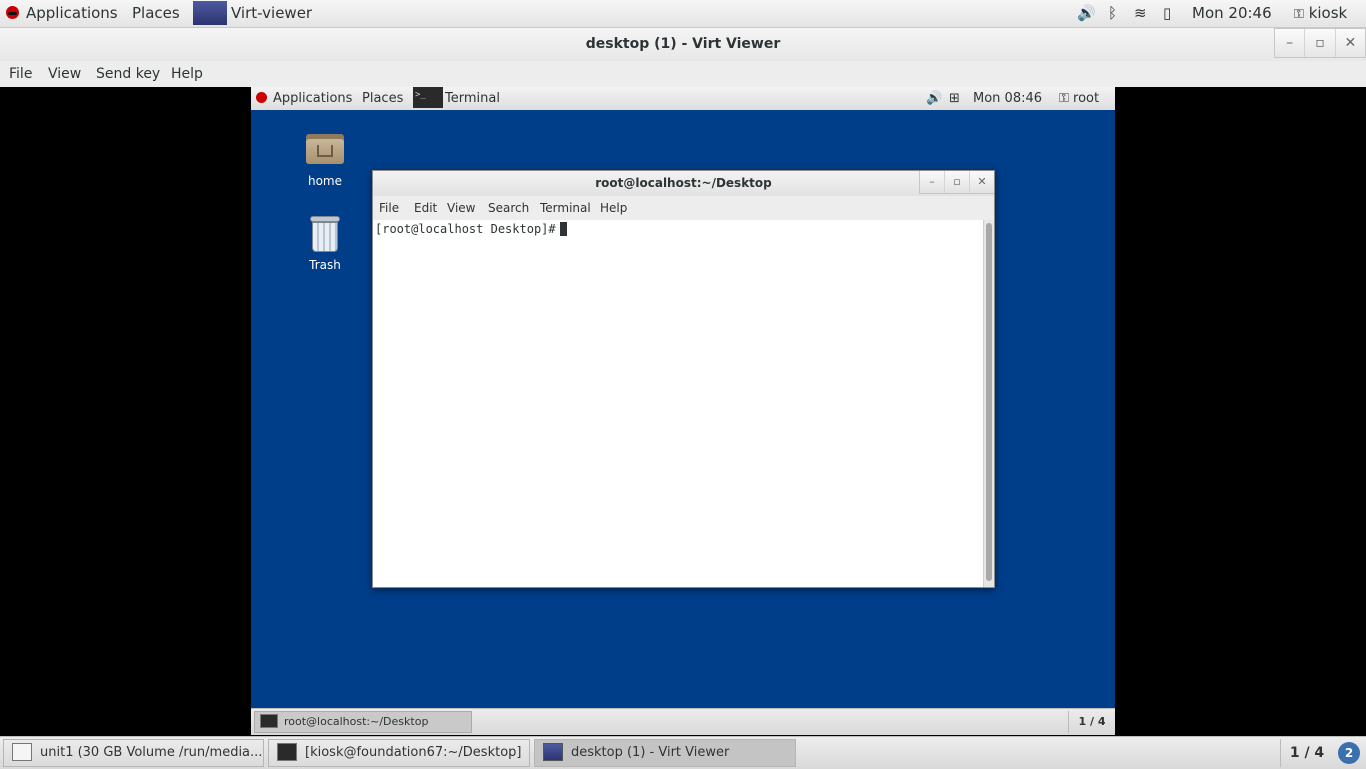 The image size is (1366, 769). What do you see at coordinates (665, 753) in the screenshot?
I see `host-task-virt-viewer: desktop (1) - Virt Viewer` at bounding box center [665, 753].